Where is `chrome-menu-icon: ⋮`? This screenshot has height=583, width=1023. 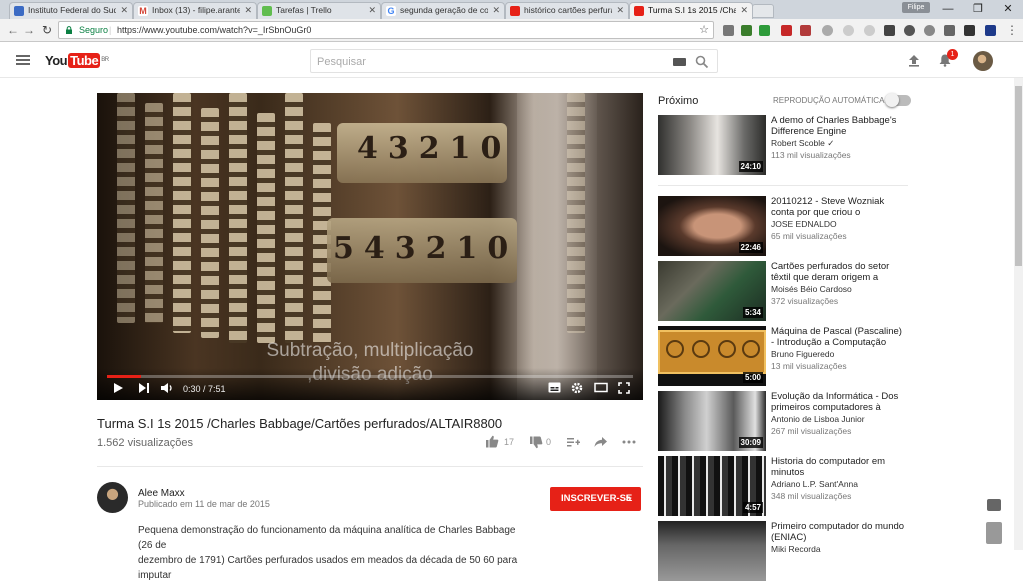 chrome-menu-icon: ⋮ is located at coordinates (1012, 30).